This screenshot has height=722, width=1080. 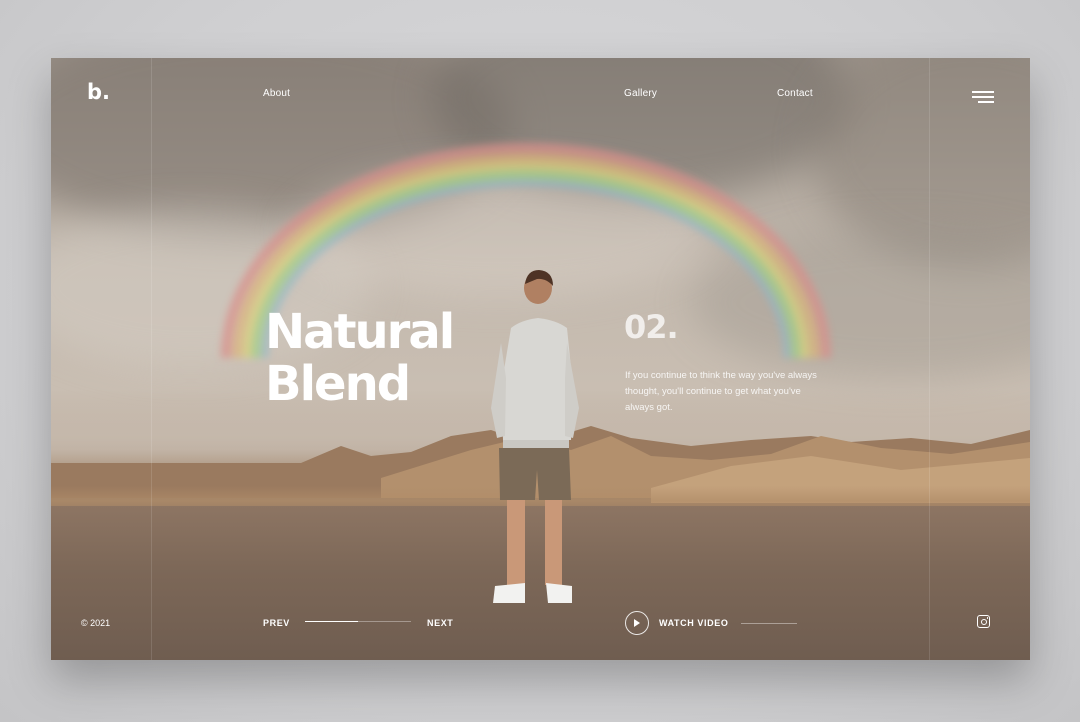 I want to click on watch-video-button: WATCH VIDEO, so click(x=693, y=623).